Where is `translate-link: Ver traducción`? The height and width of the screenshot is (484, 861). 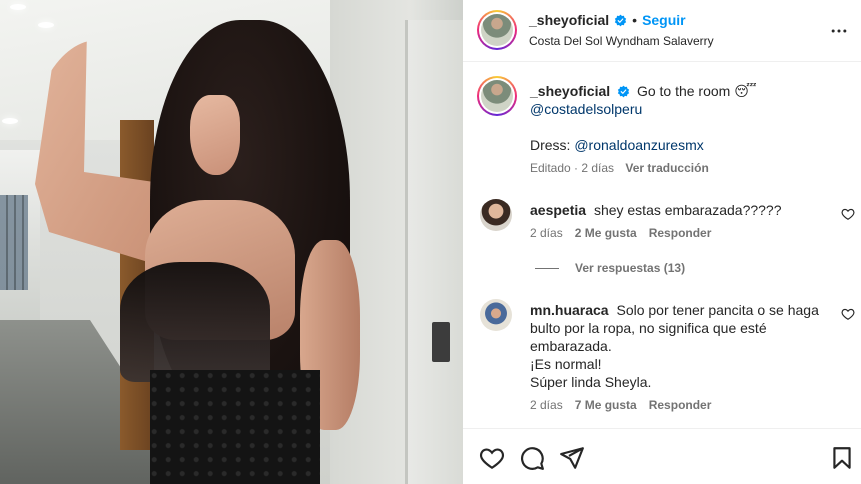 translate-link: Ver traducción is located at coordinates (666, 168).